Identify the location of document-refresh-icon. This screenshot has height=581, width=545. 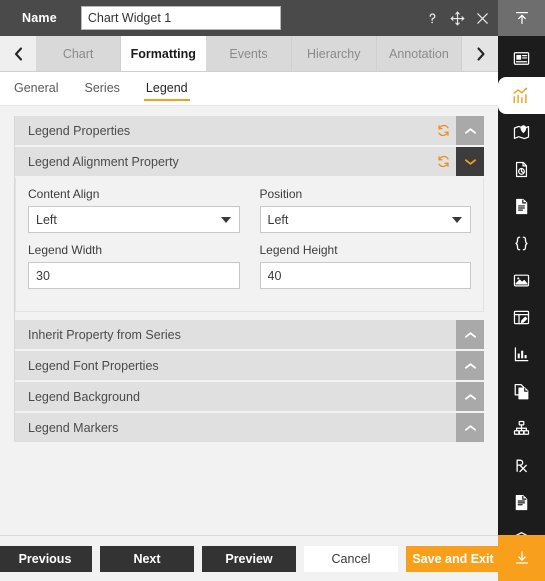
(521, 169).